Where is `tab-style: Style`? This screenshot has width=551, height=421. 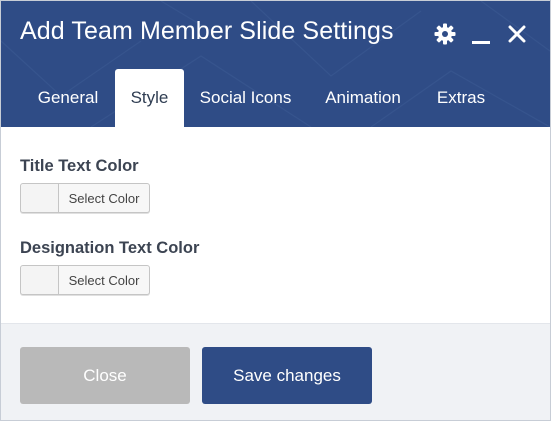 tab-style: Style is located at coordinates (149, 98).